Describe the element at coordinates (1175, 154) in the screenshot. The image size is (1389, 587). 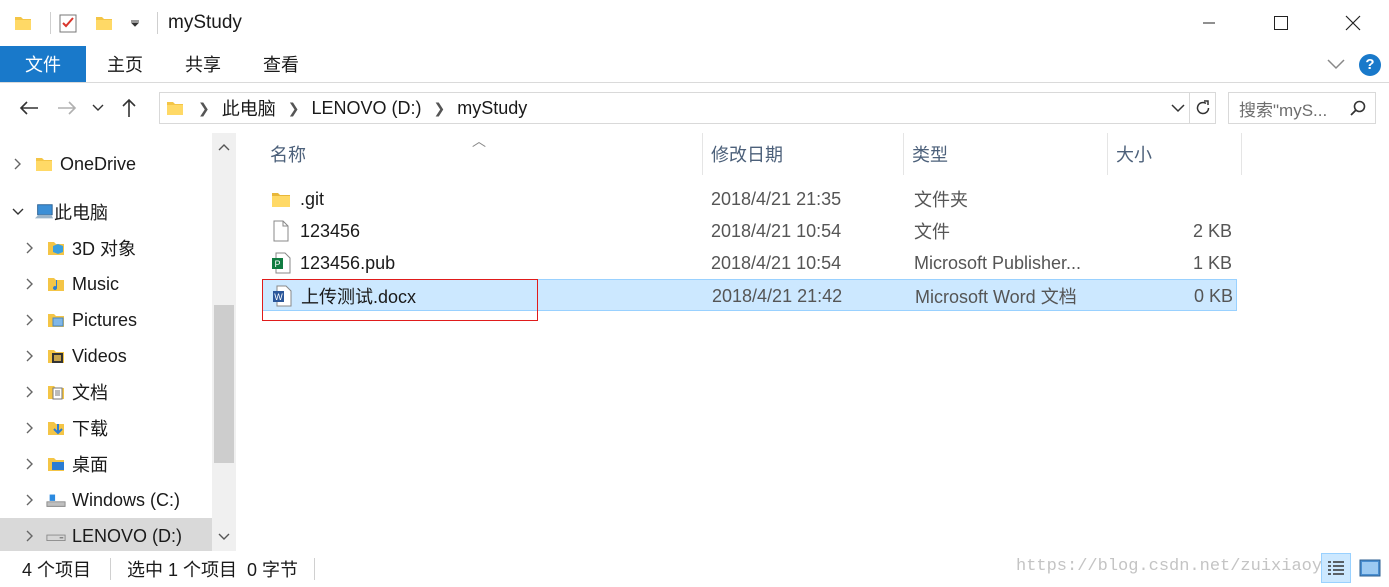
I see `column-header-size: 大小` at that location.